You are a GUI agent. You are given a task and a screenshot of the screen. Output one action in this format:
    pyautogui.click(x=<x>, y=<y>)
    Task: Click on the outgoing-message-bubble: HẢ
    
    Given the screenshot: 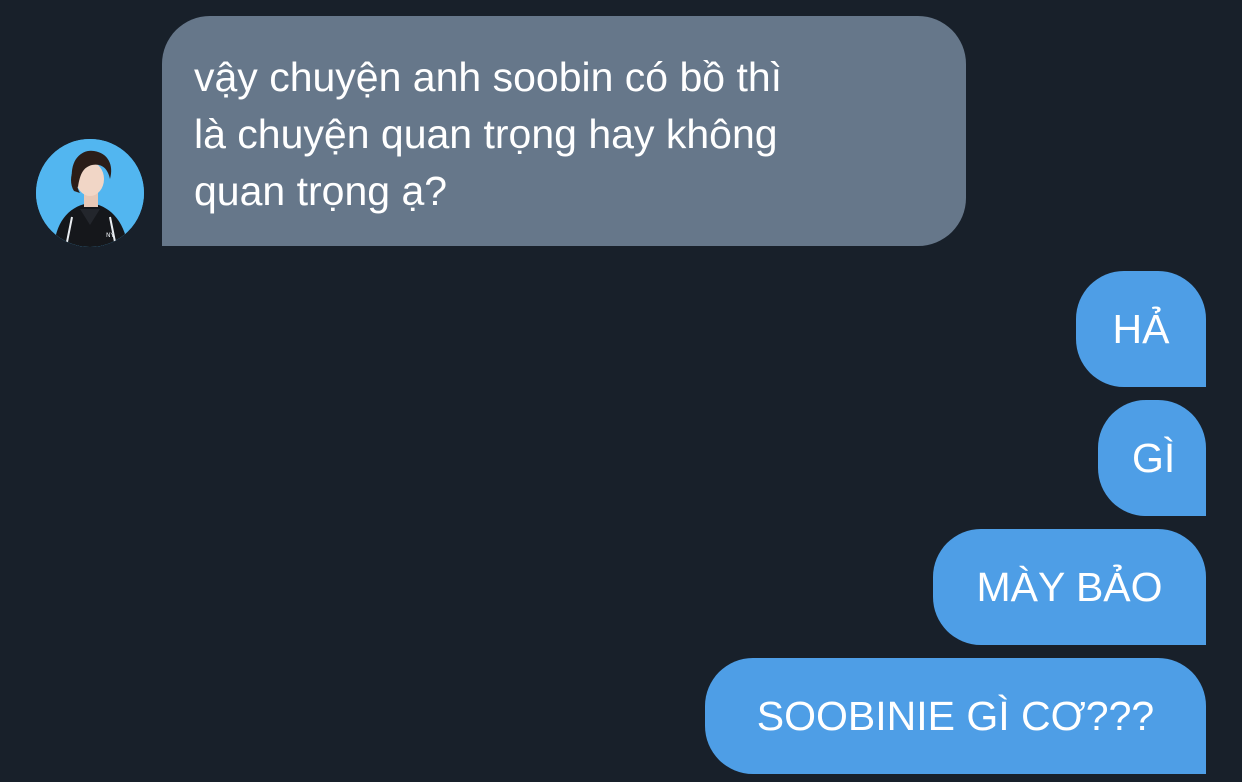 What is the action you would take?
    pyautogui.click(x=1141, y=329)
    